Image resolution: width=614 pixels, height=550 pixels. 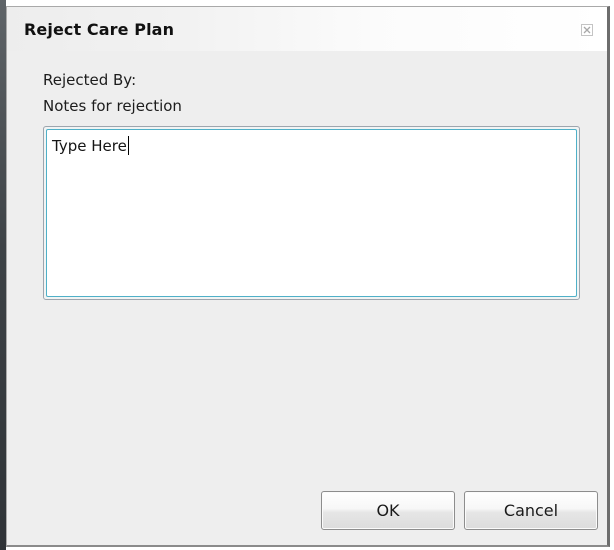 What do you see at coordinates (90, 80) in the screenshot?
I see `rejected-by-label: Rejected By:` at bounding box center [90, 80].